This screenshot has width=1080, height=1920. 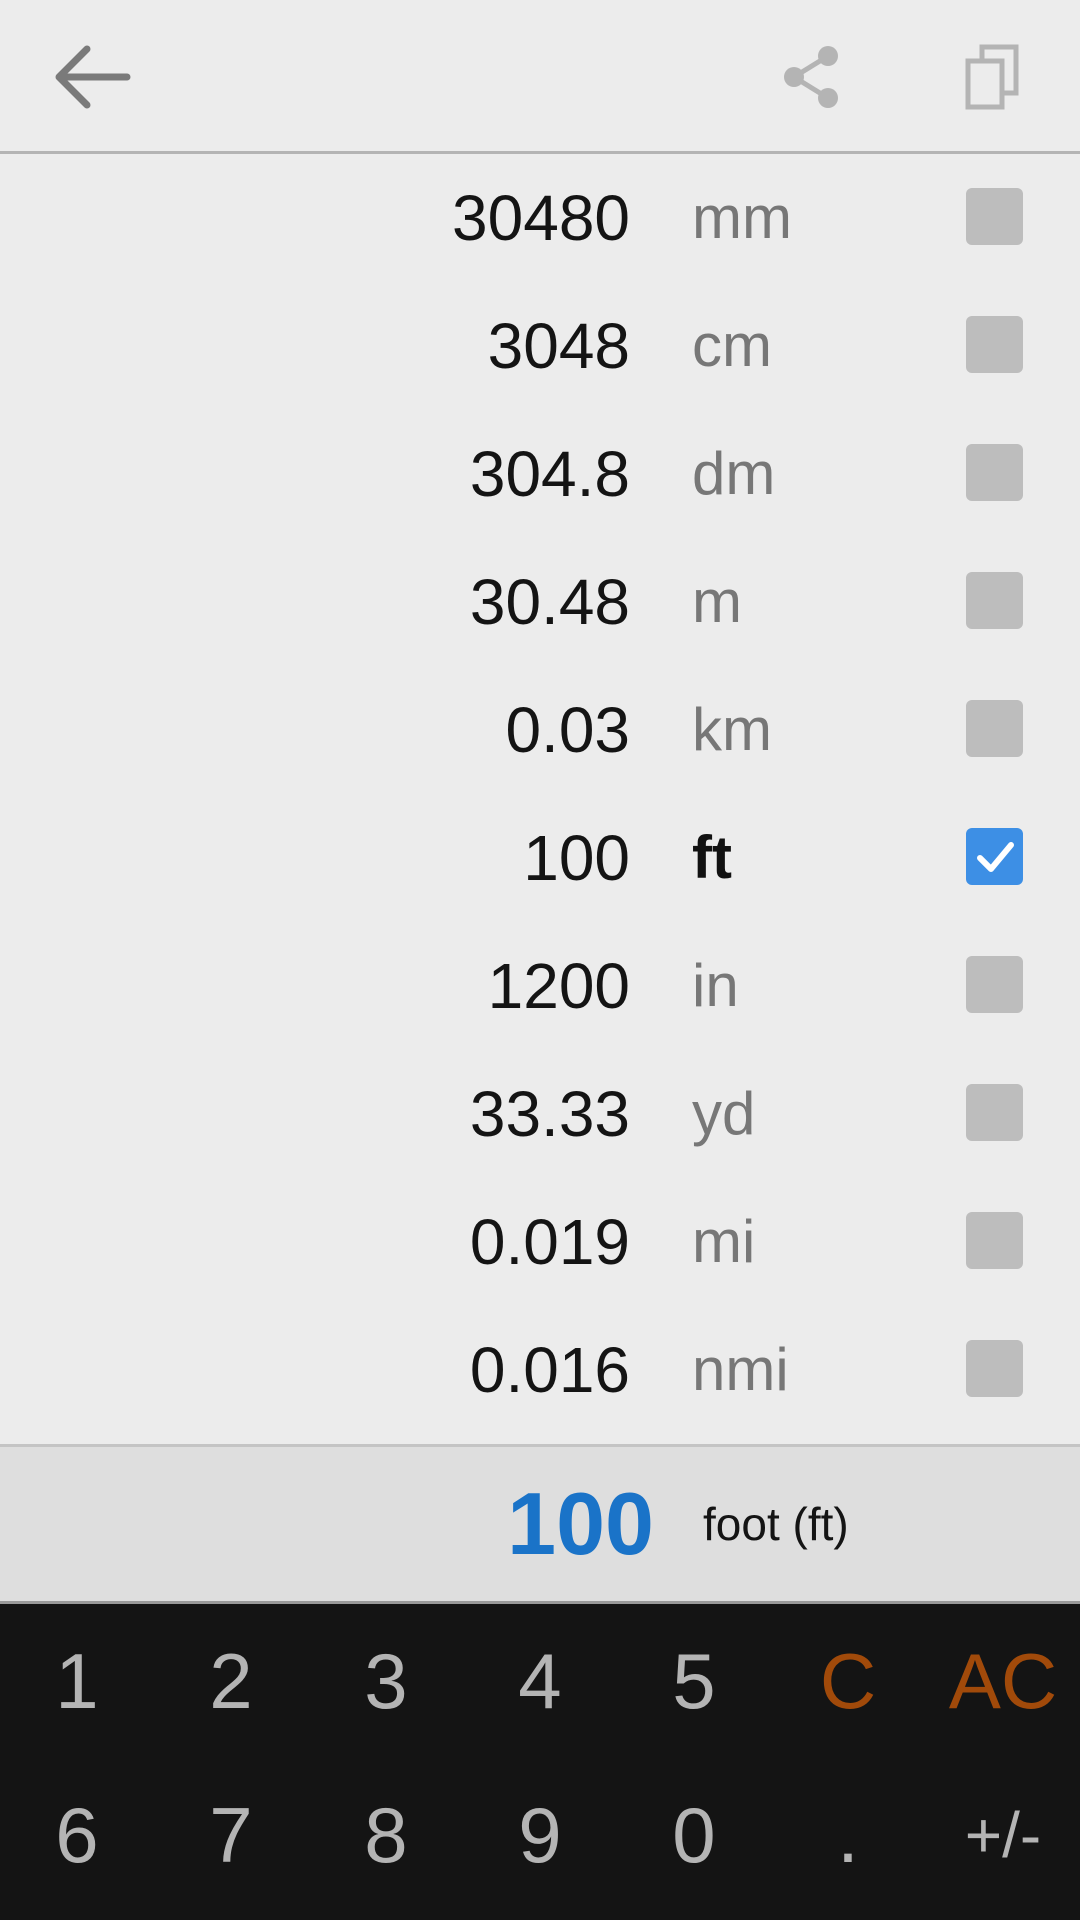 What do you see at coordinates (694, 1835) in the screenshot?
I see `key-0: 0` at bounding box center [694, 1835].